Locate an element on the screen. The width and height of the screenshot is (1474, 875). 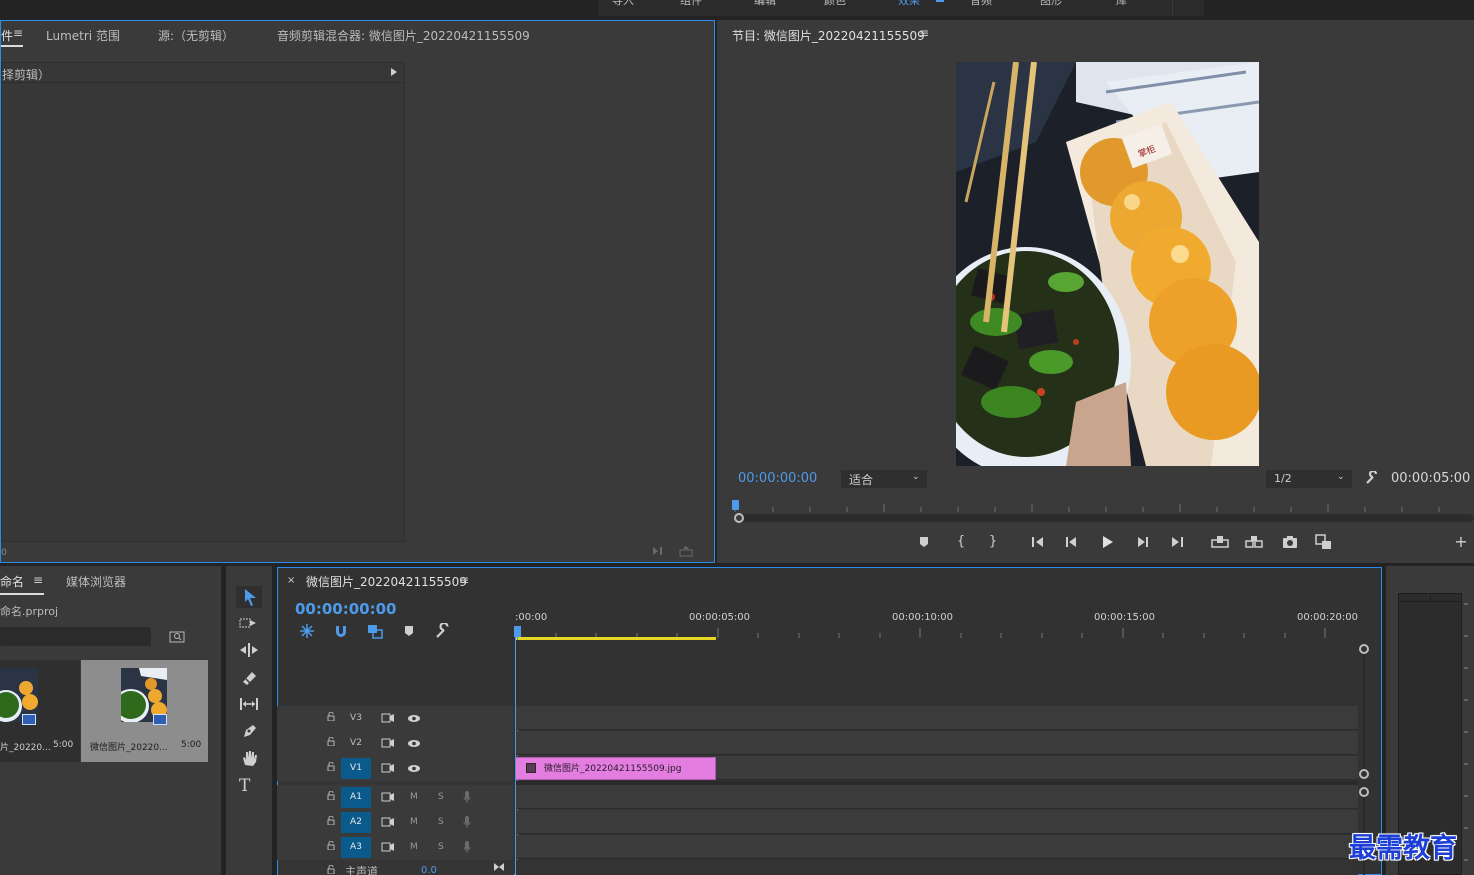
step-forward-button is located at coordinates (1142, 542).